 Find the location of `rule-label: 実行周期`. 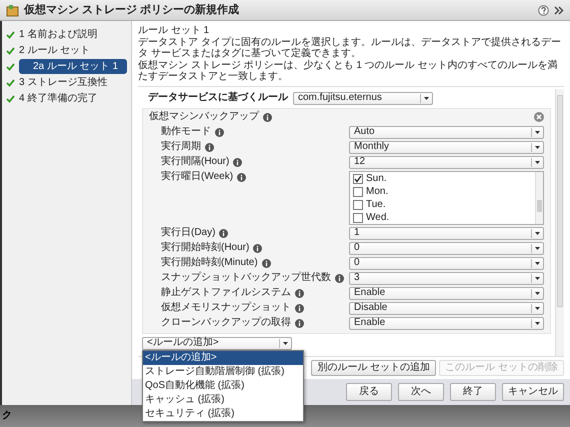

rule-label: 実行周期 is located at coordinates (181, 147).